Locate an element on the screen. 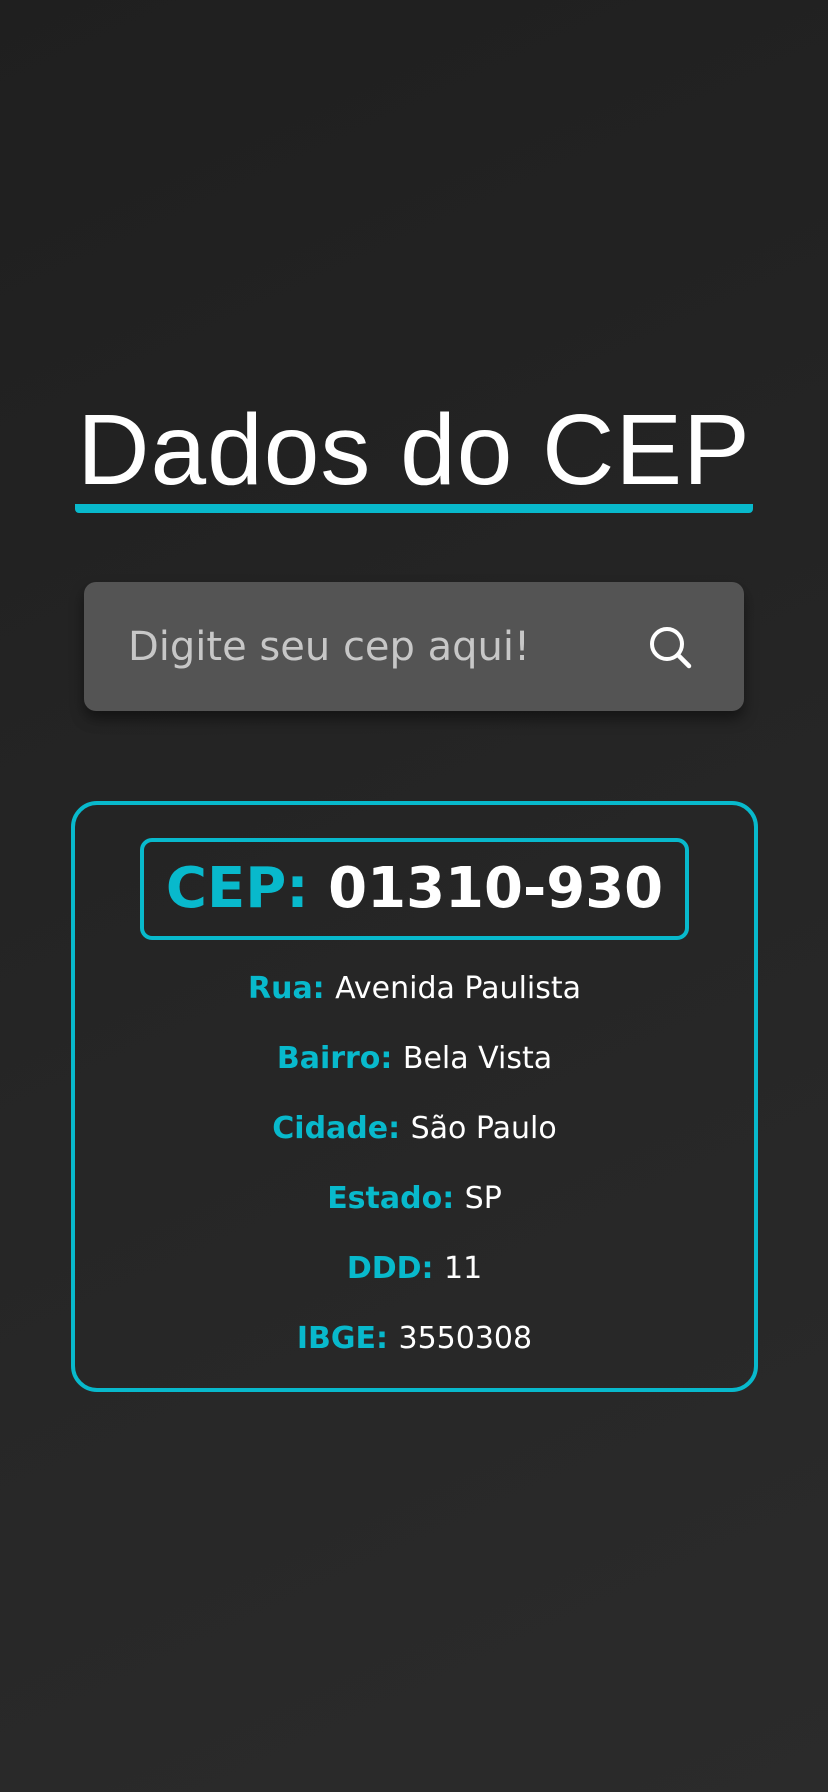 This screenshot has height=1792, width=828. field-ddd: DDD: 11 is located at coordinates (414, 1269).